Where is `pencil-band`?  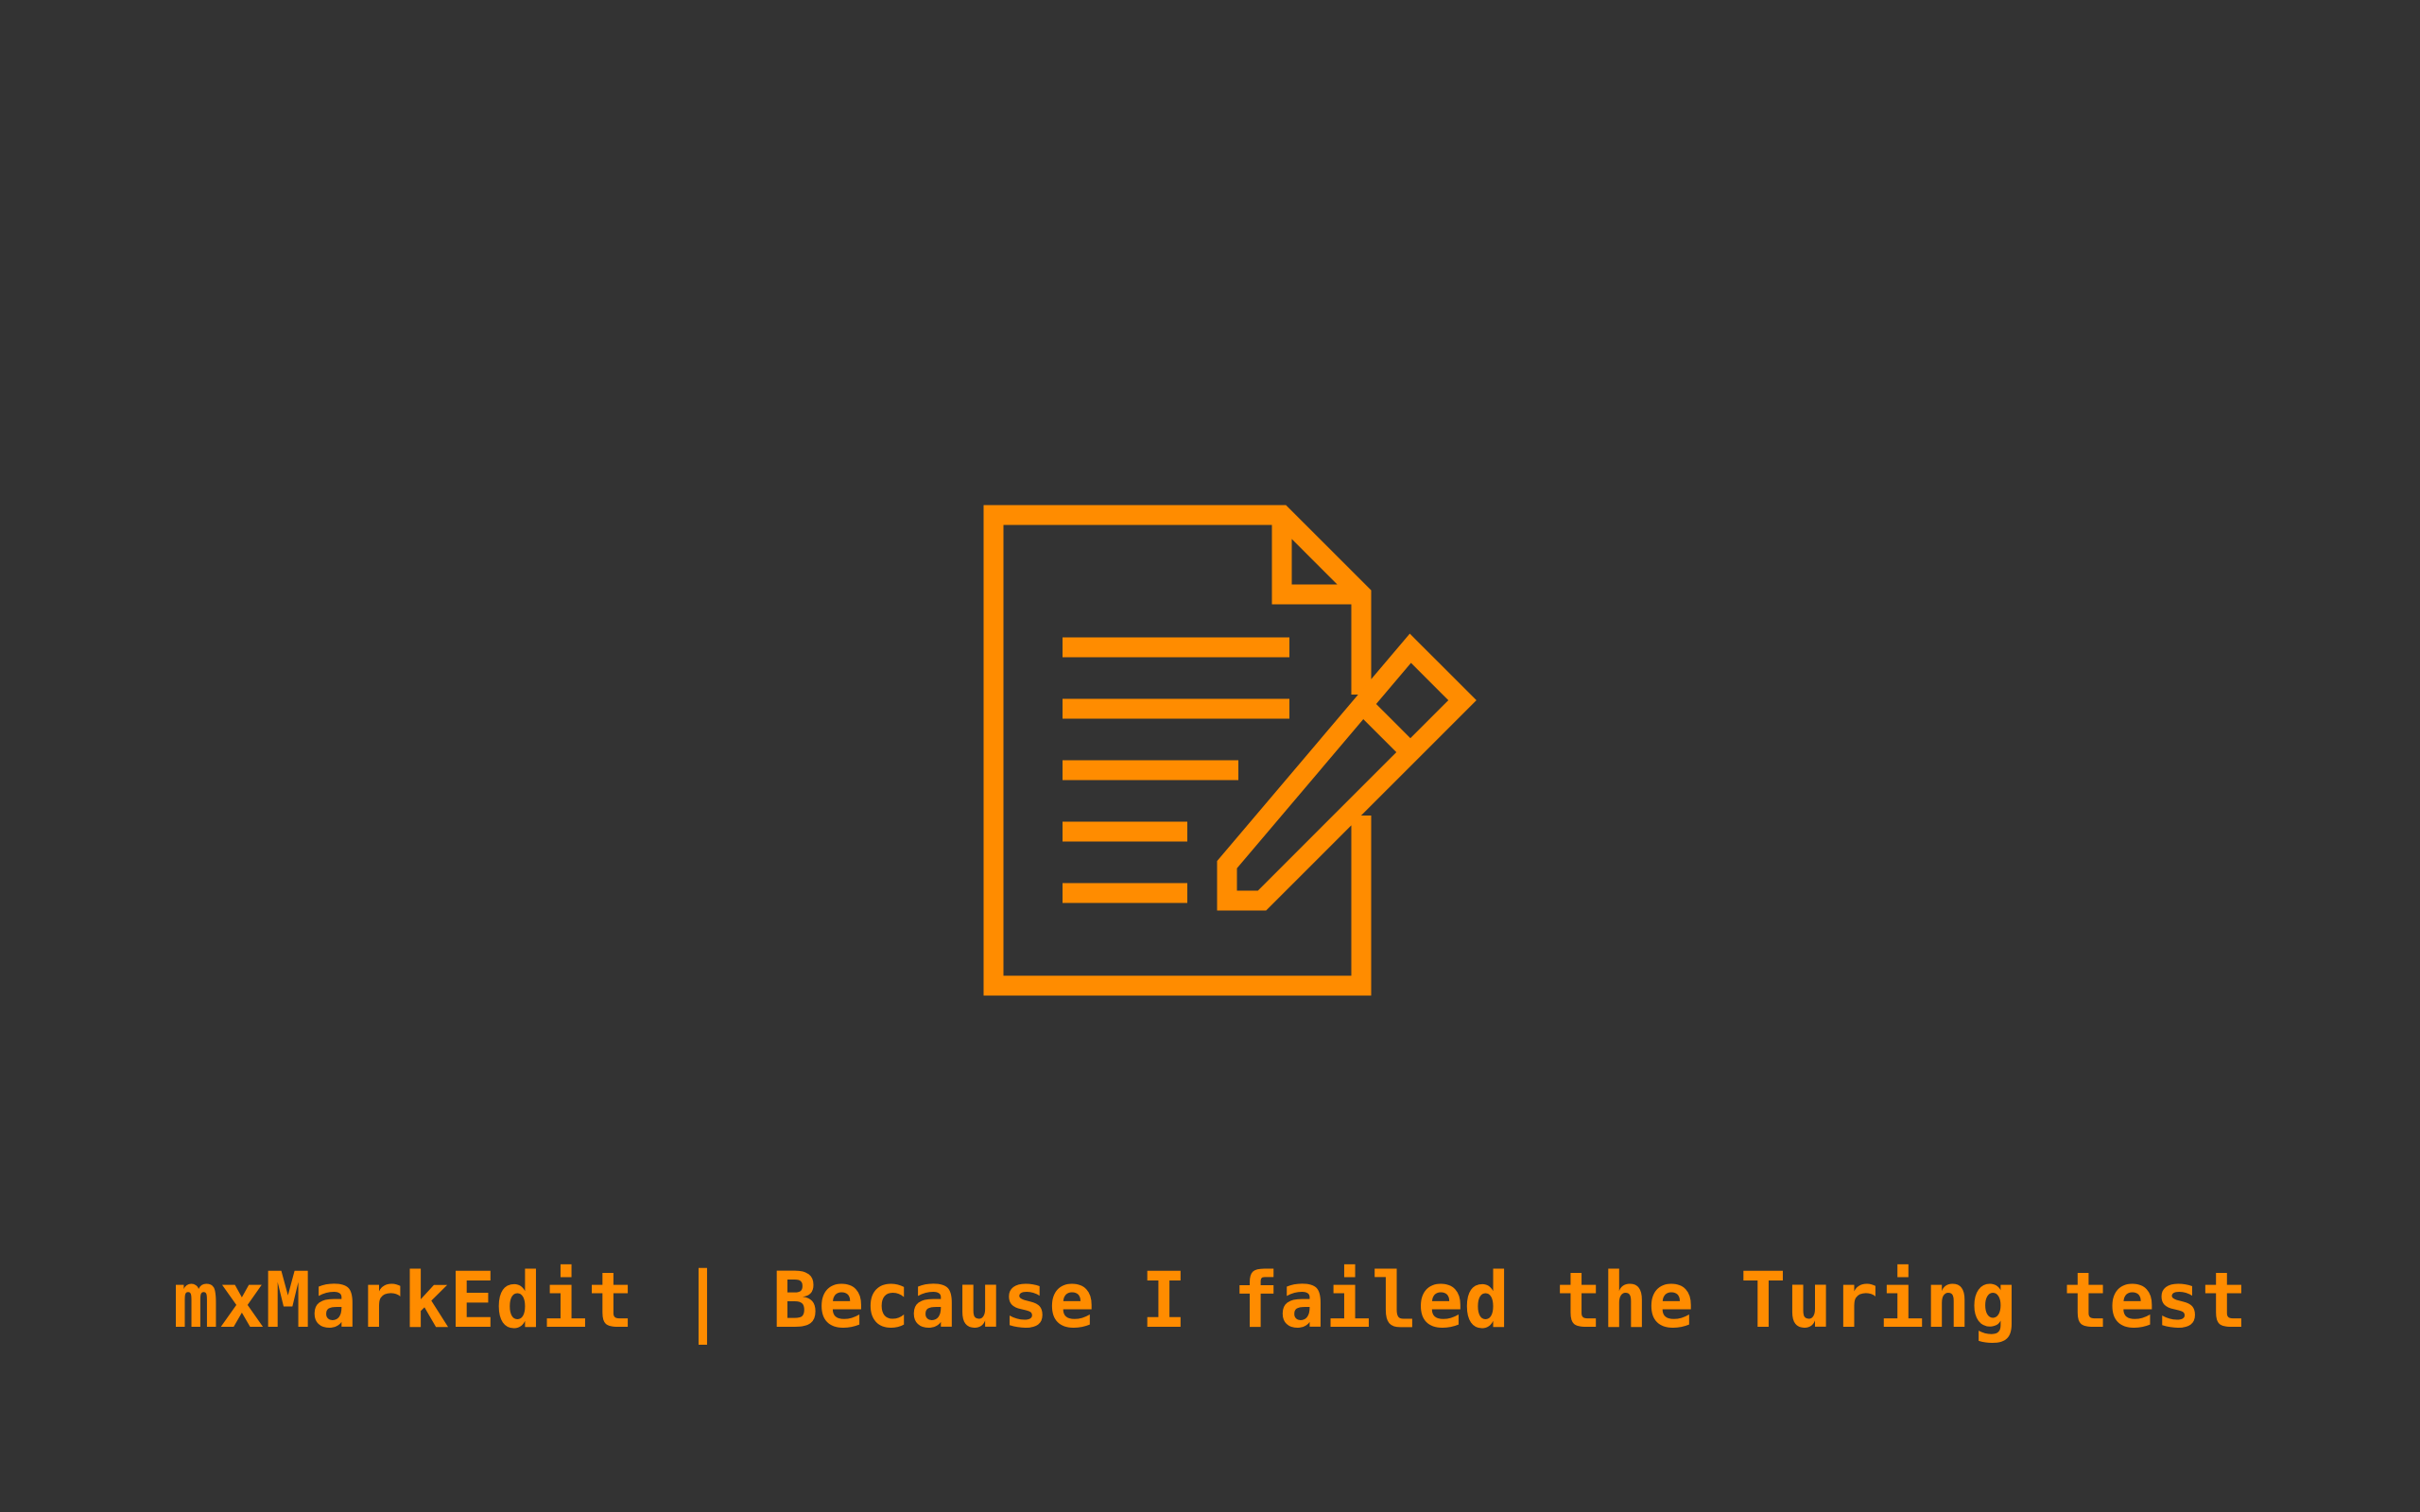
pencil-band is located at coordinates (1384, 726).